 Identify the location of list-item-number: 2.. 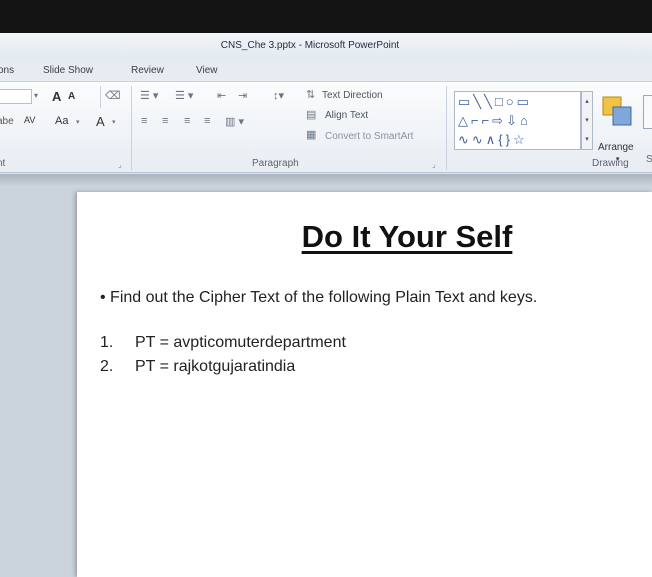
(107, 366).